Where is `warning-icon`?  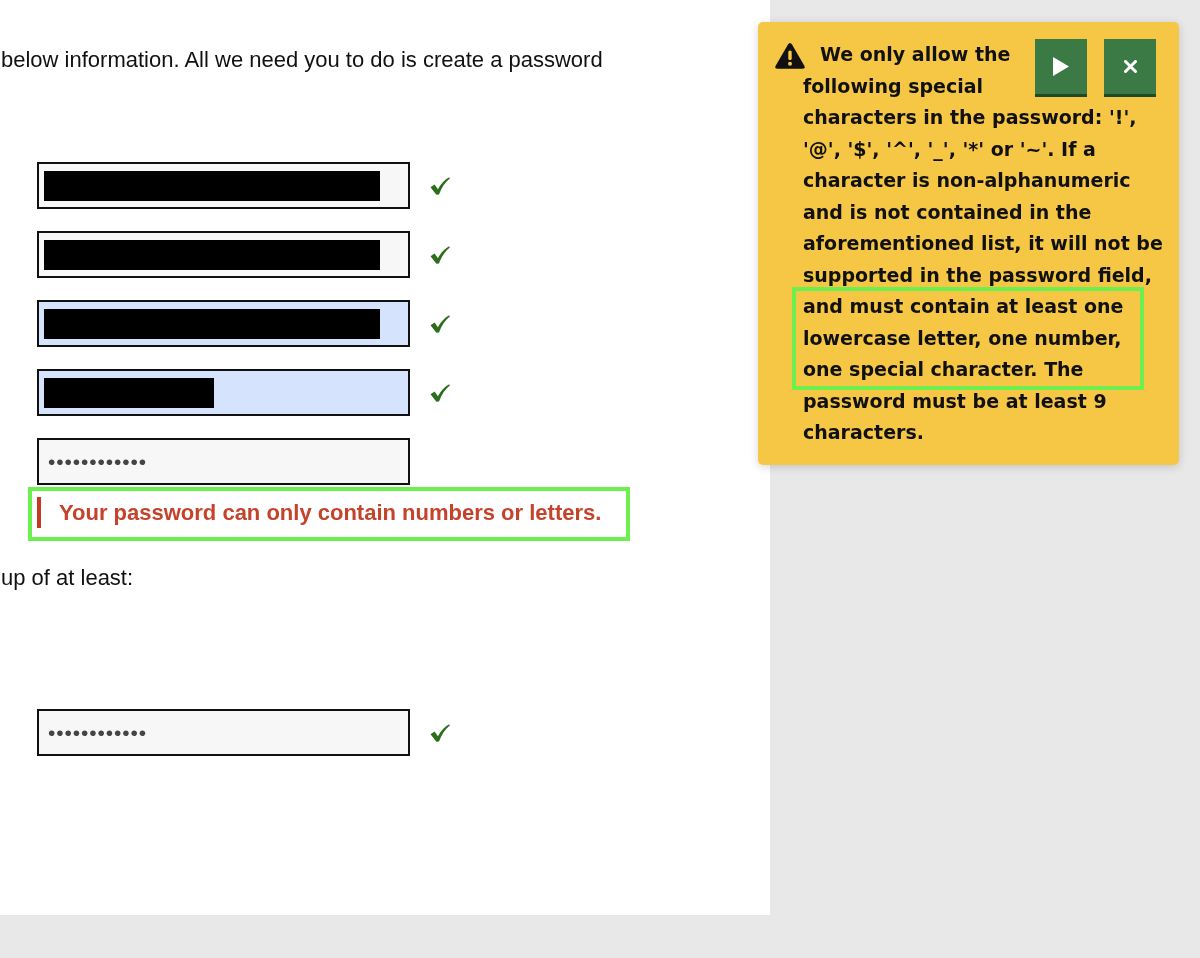 warning-icon is located at coordinates (790, 56).